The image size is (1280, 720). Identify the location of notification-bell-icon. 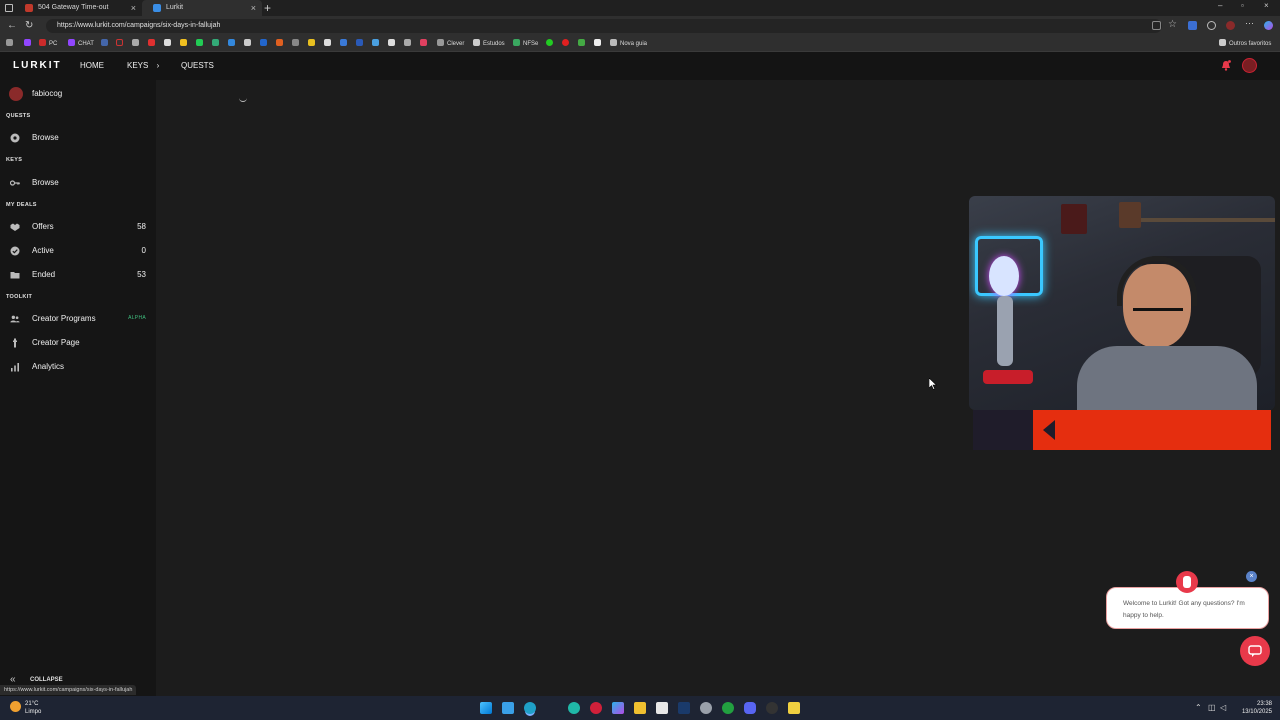
(1226, 65).